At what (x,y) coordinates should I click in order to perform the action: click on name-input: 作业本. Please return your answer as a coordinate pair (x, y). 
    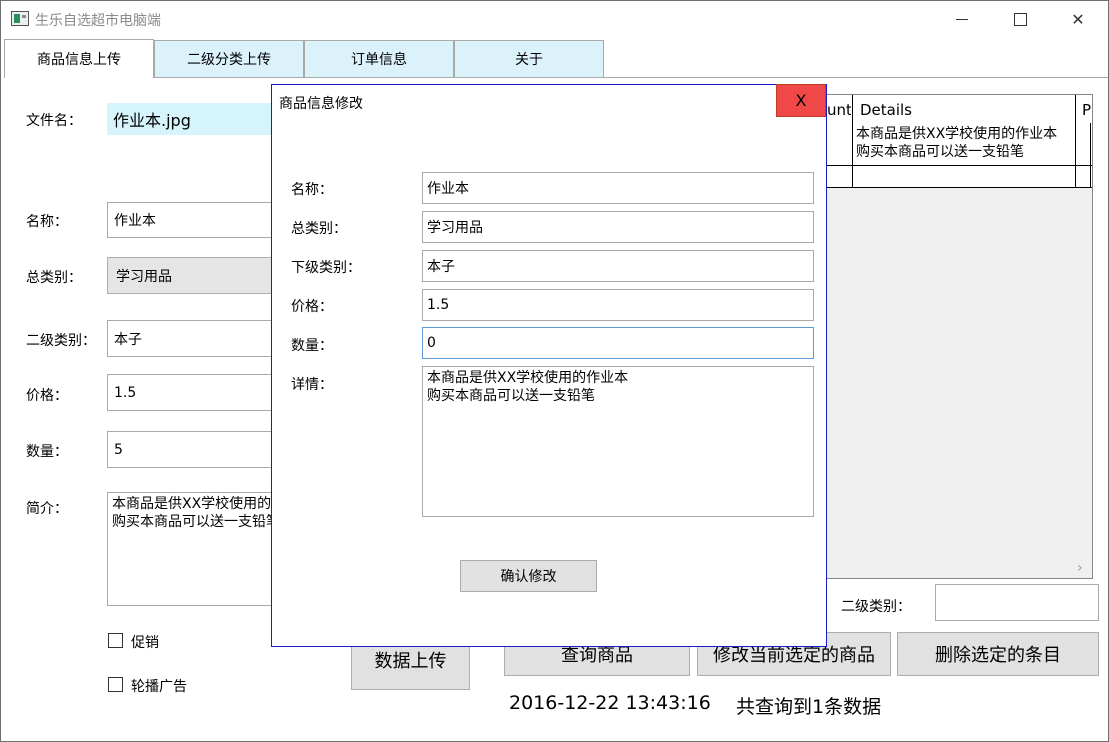
    Looking at the image, I should click on (192, 220).